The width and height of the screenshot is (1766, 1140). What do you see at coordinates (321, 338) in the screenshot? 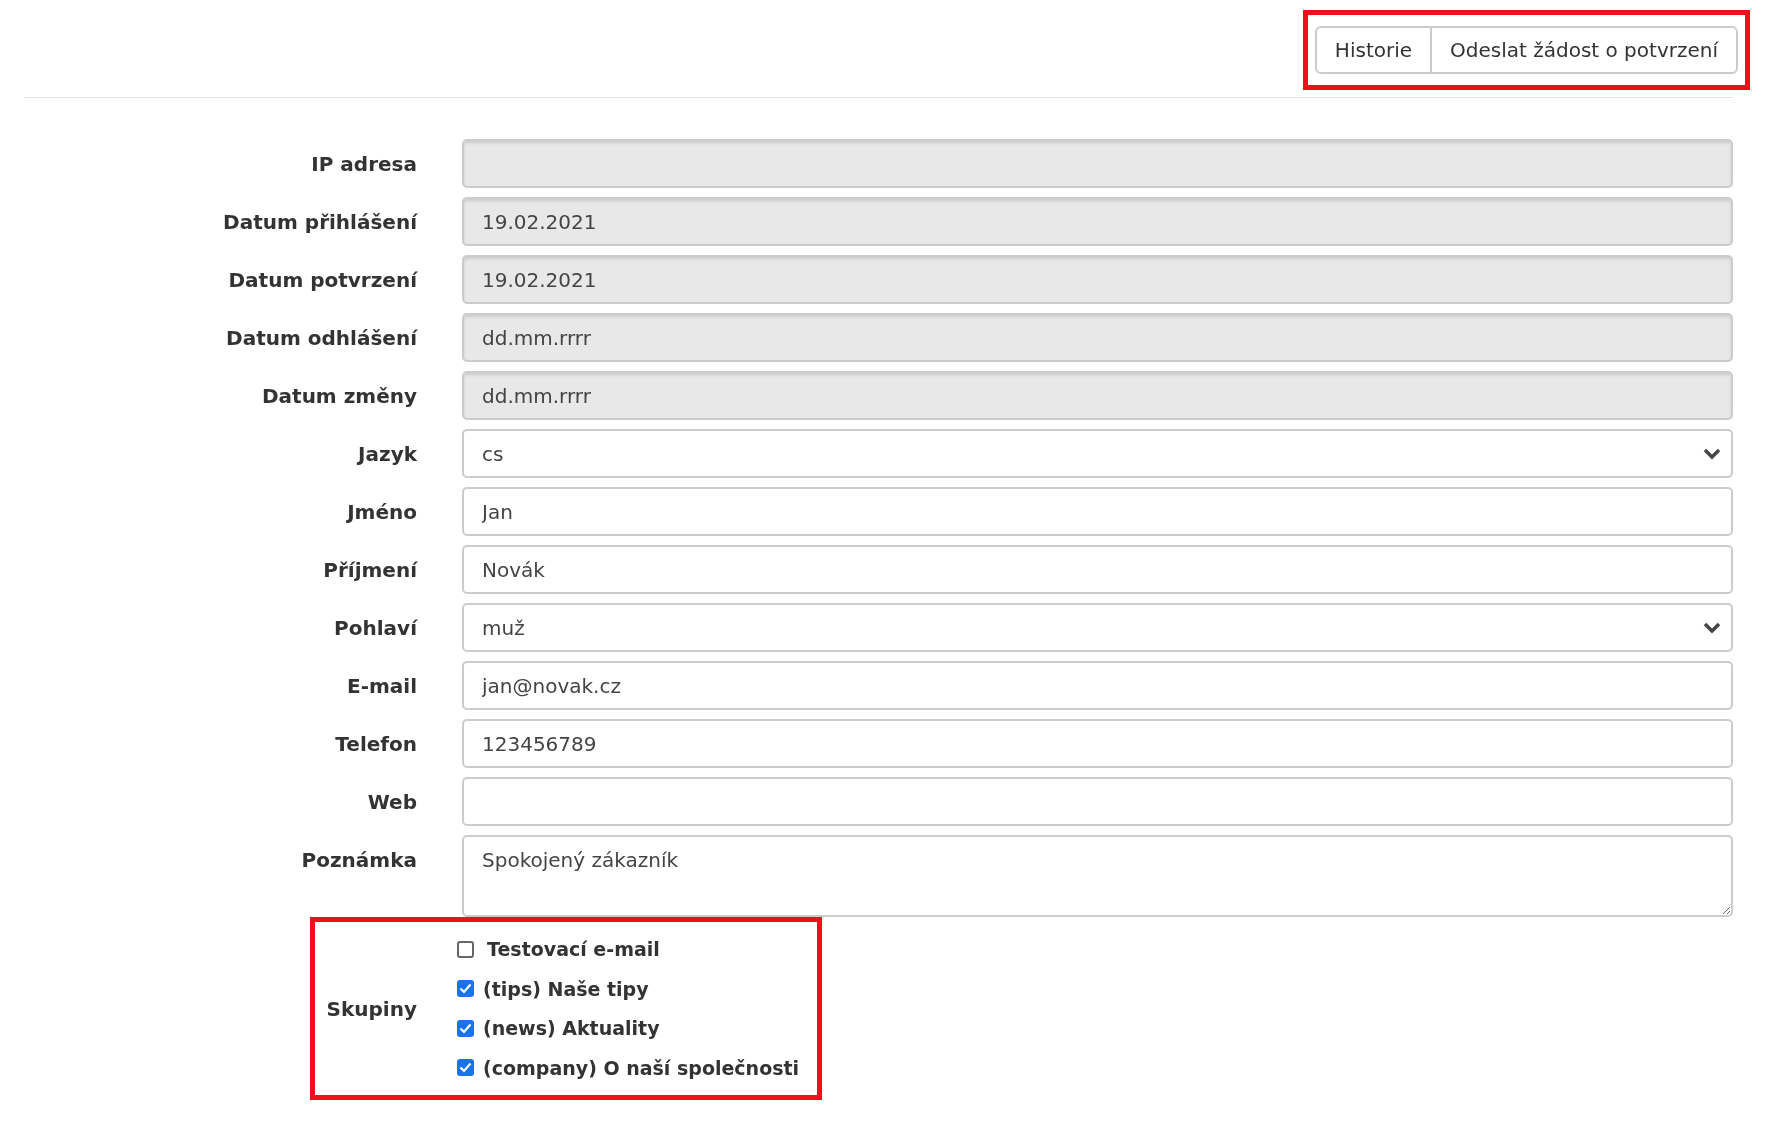
I see `field-label: Datum odhlášení` at bounding box center [321, 338].